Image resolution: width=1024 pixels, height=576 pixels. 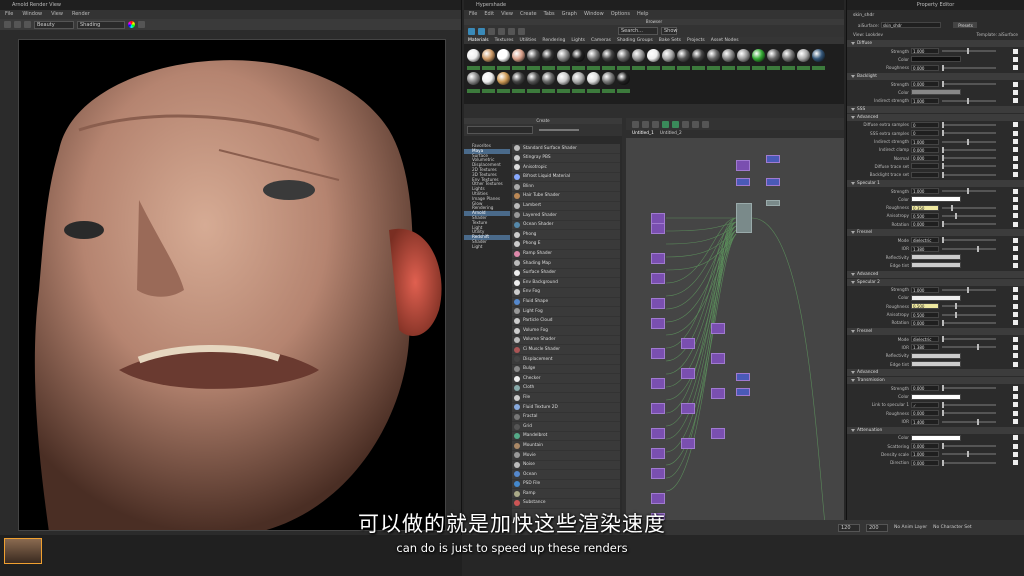 What do you see at coordinates (670, 40) in the screenshot?
I see `tab-bake-sets: Bake Sets` at bounding box center [670, 40].